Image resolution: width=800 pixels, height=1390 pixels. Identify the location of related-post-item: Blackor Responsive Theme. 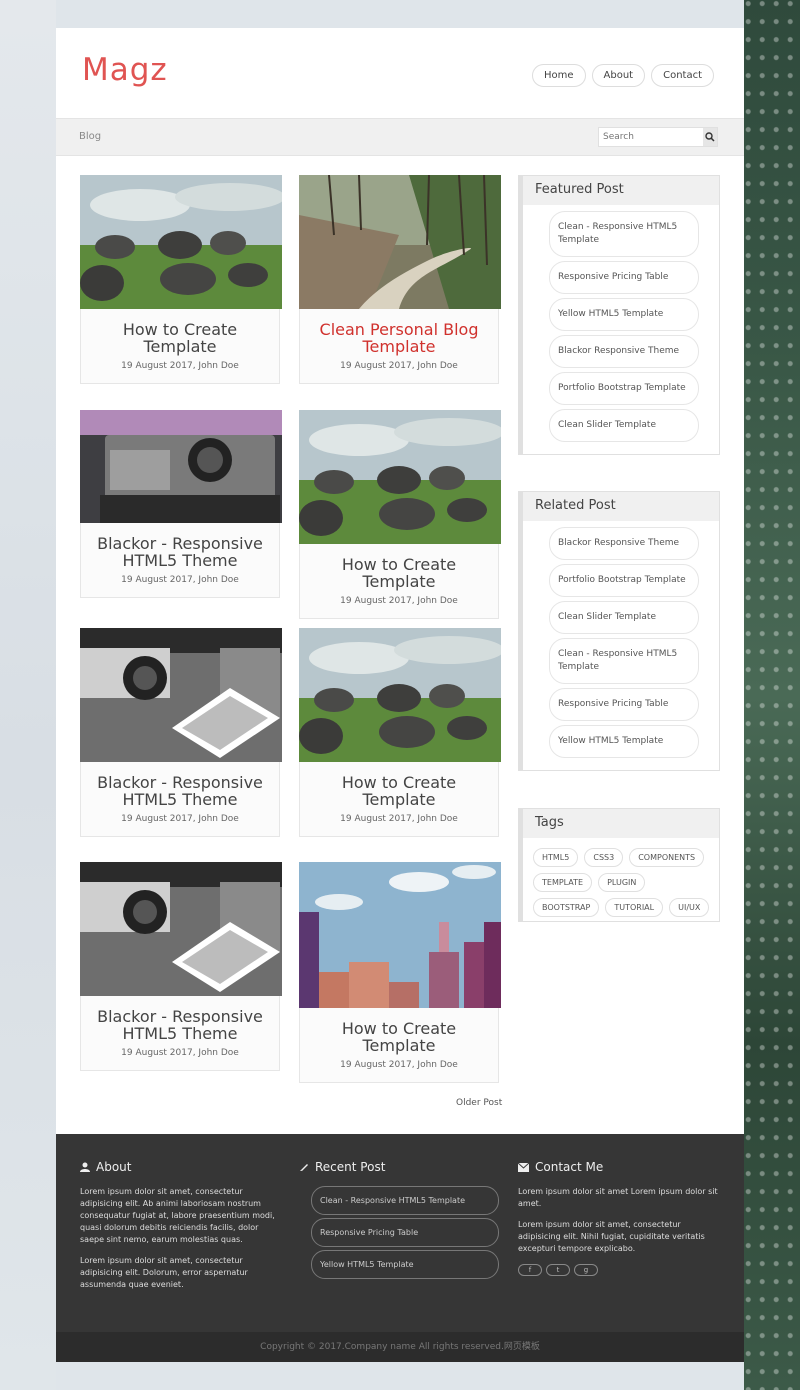
(624, 543).